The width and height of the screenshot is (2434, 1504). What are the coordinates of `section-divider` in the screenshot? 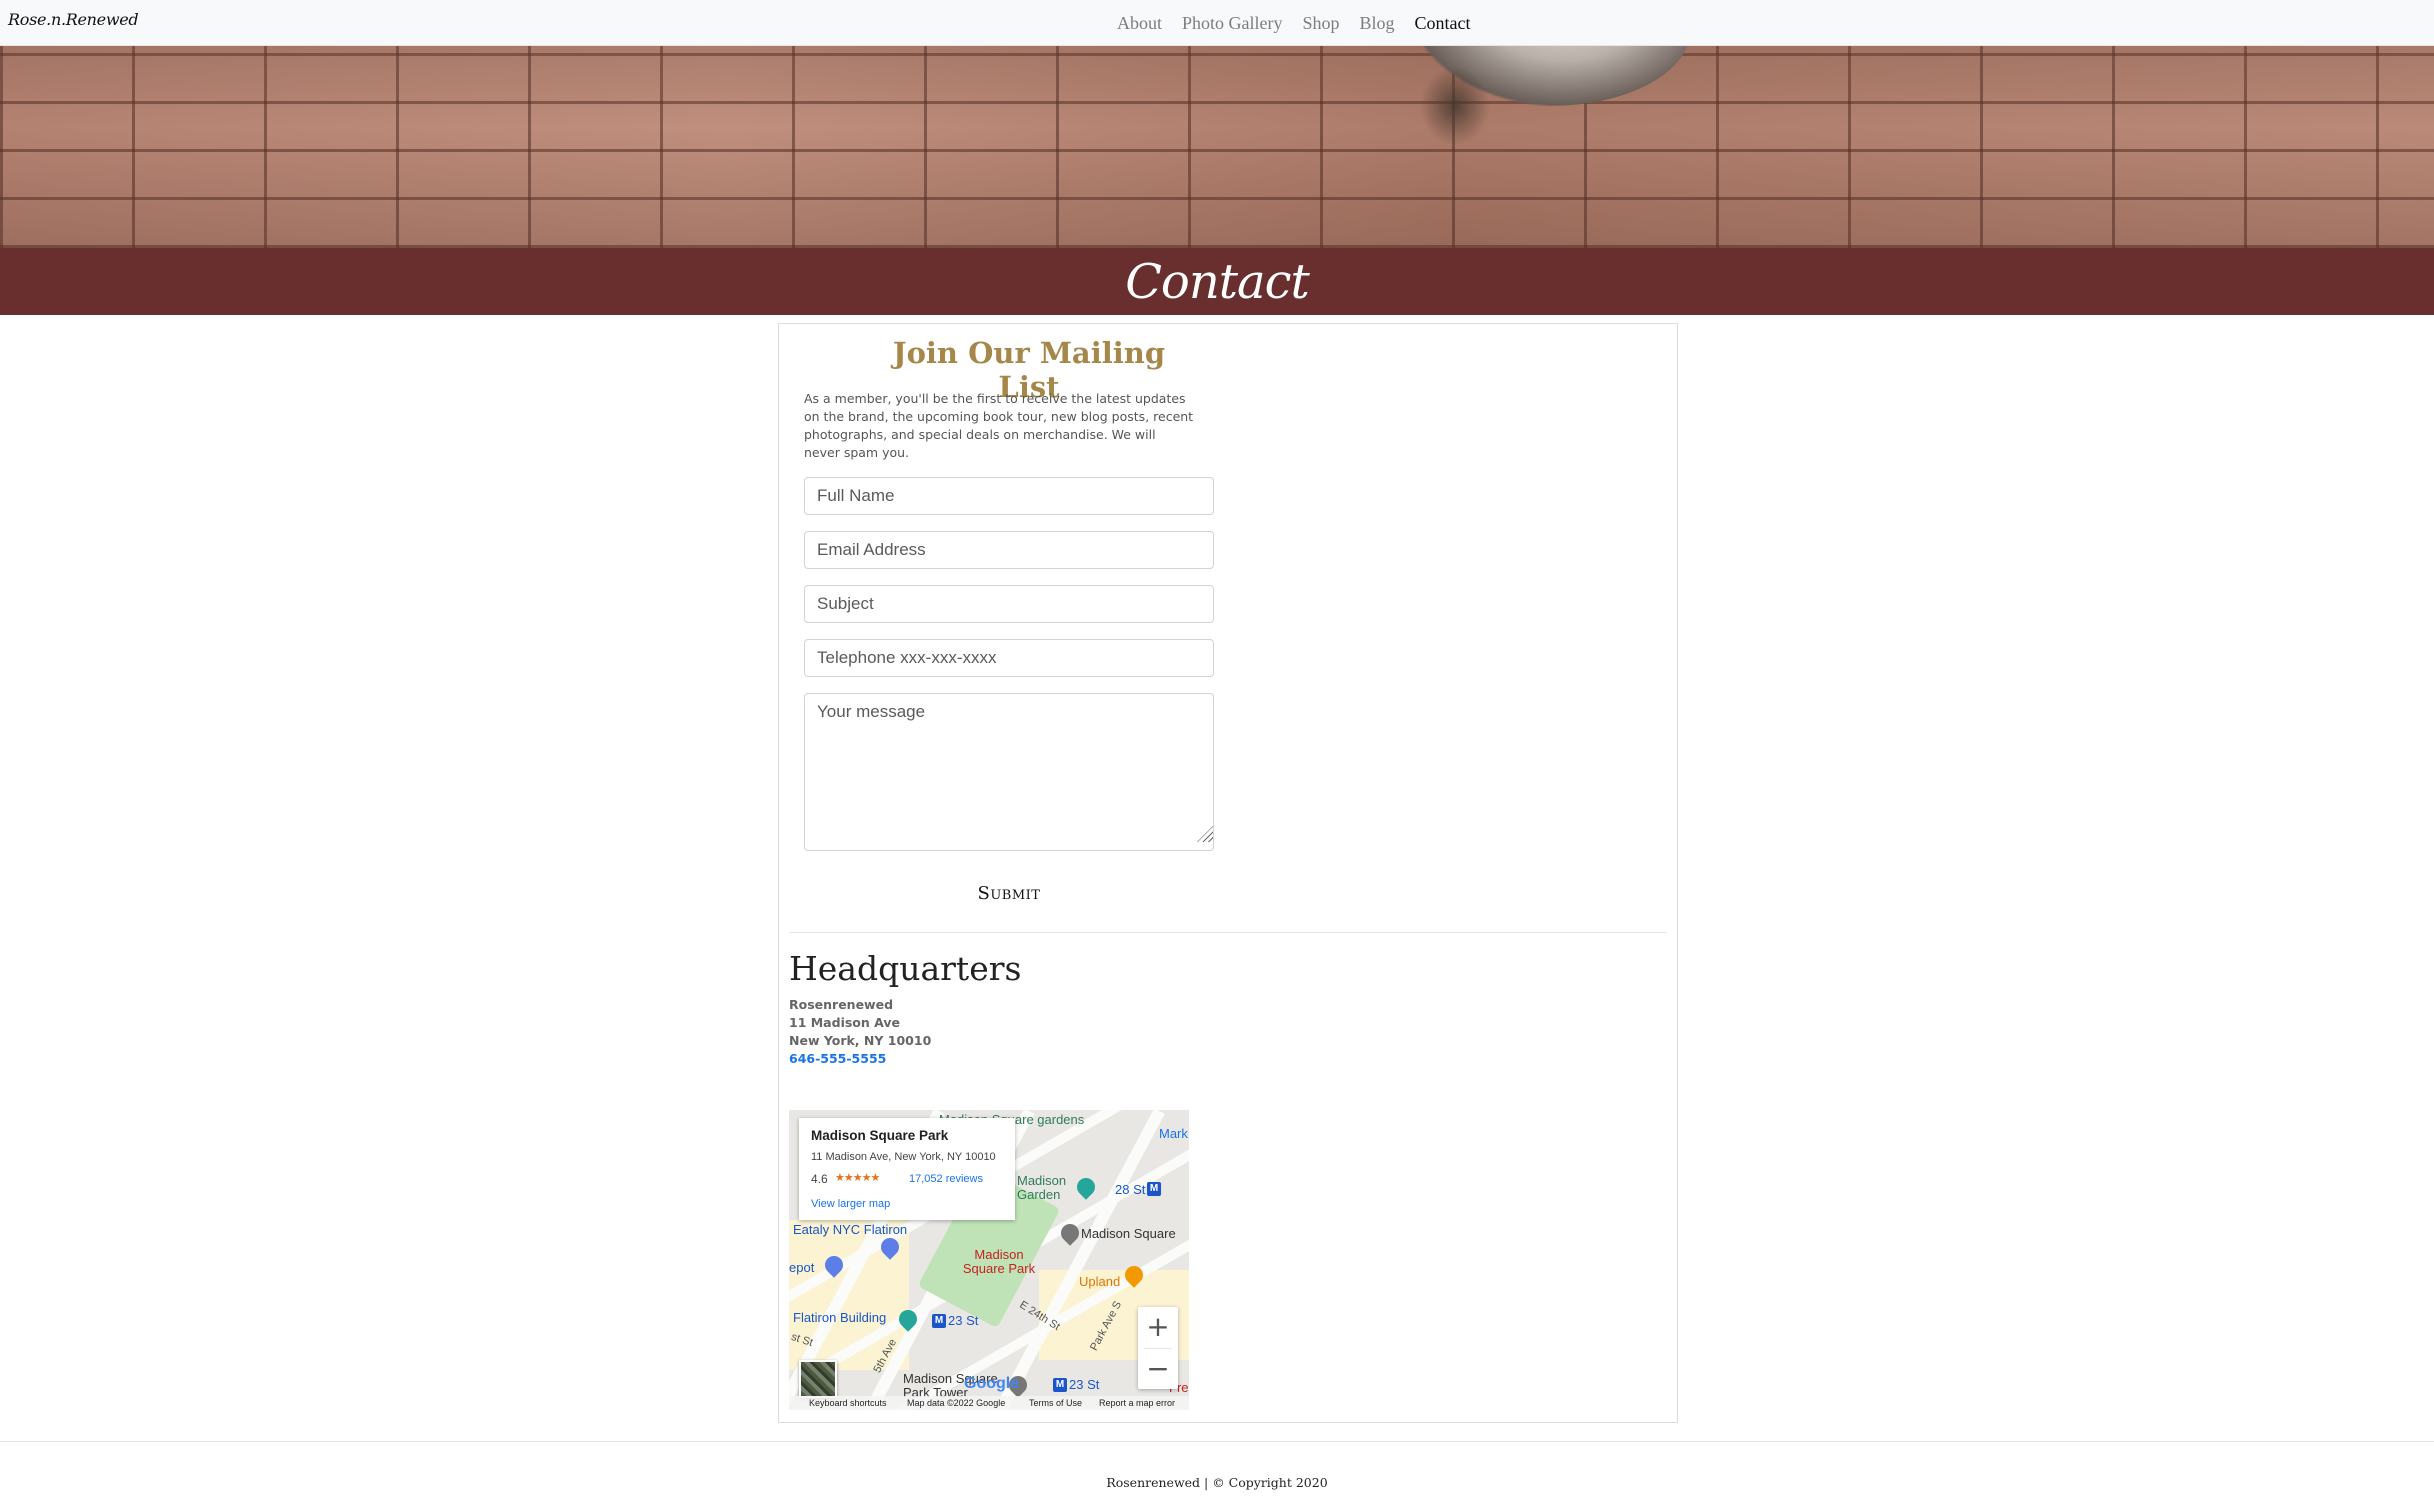 It's located at (1228, 932).